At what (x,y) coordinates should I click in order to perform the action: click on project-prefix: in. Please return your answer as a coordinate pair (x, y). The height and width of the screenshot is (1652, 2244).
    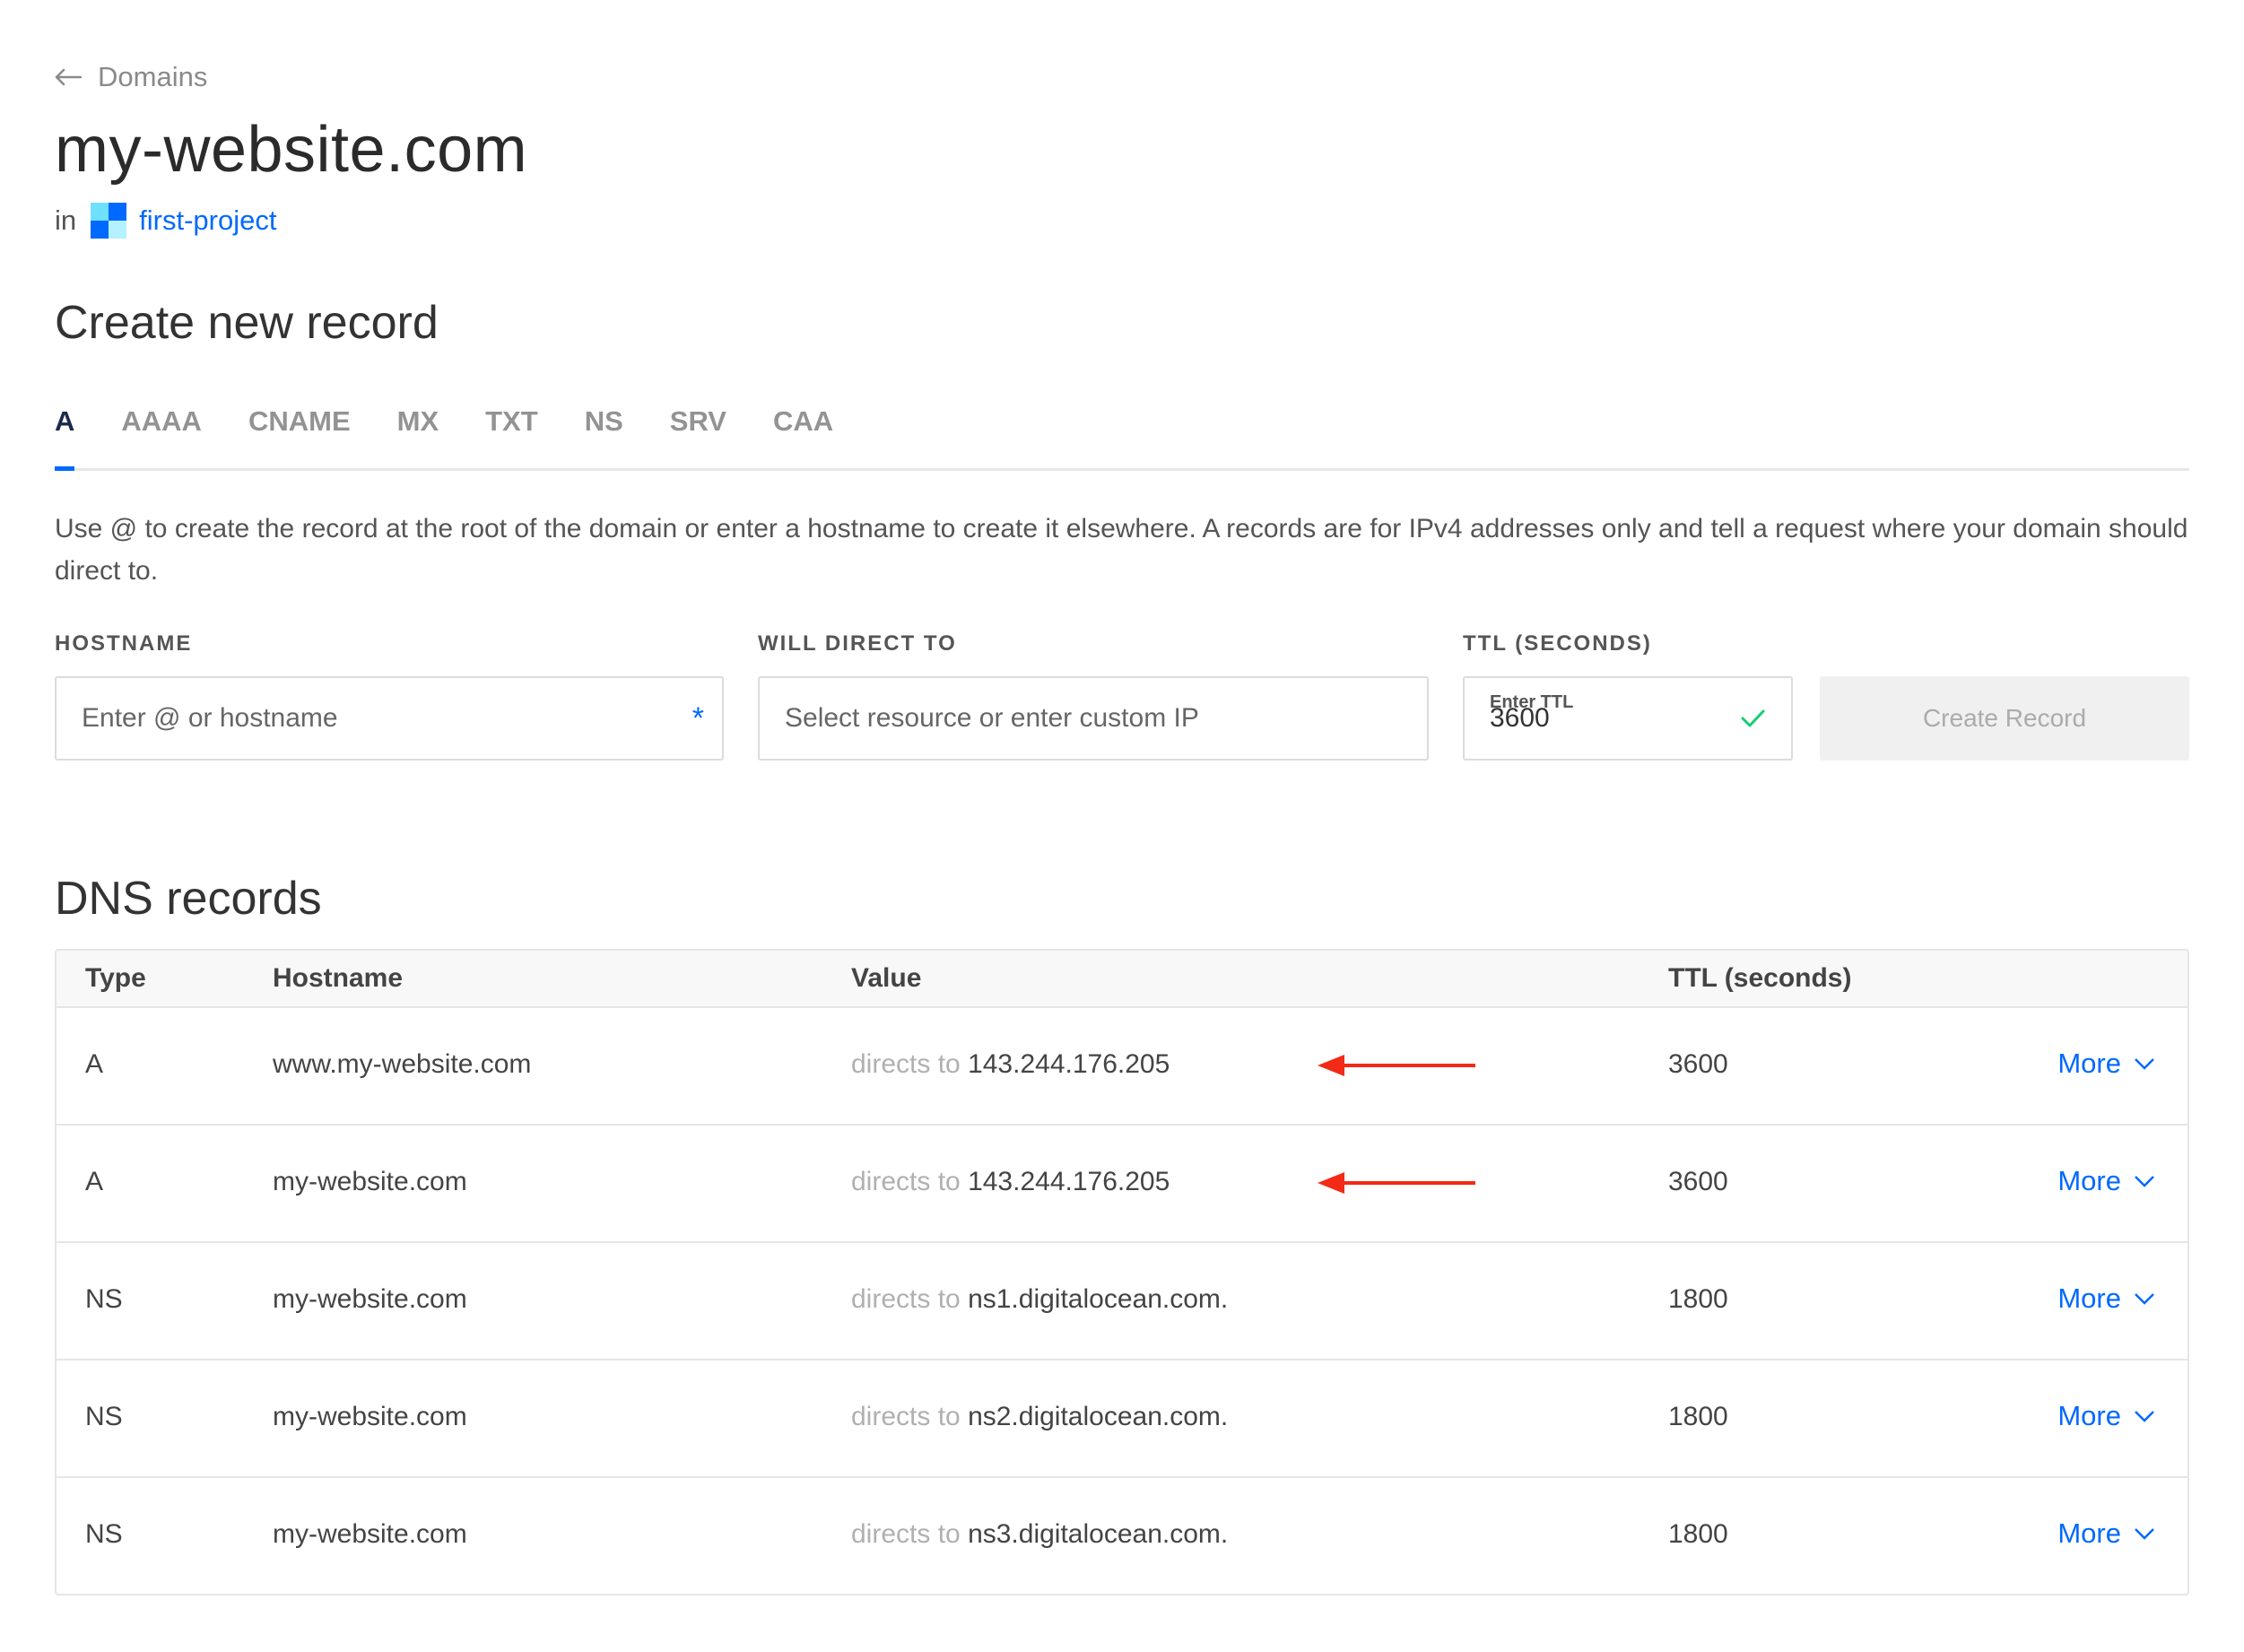
    Looking at the image, I should click on (66, 220).